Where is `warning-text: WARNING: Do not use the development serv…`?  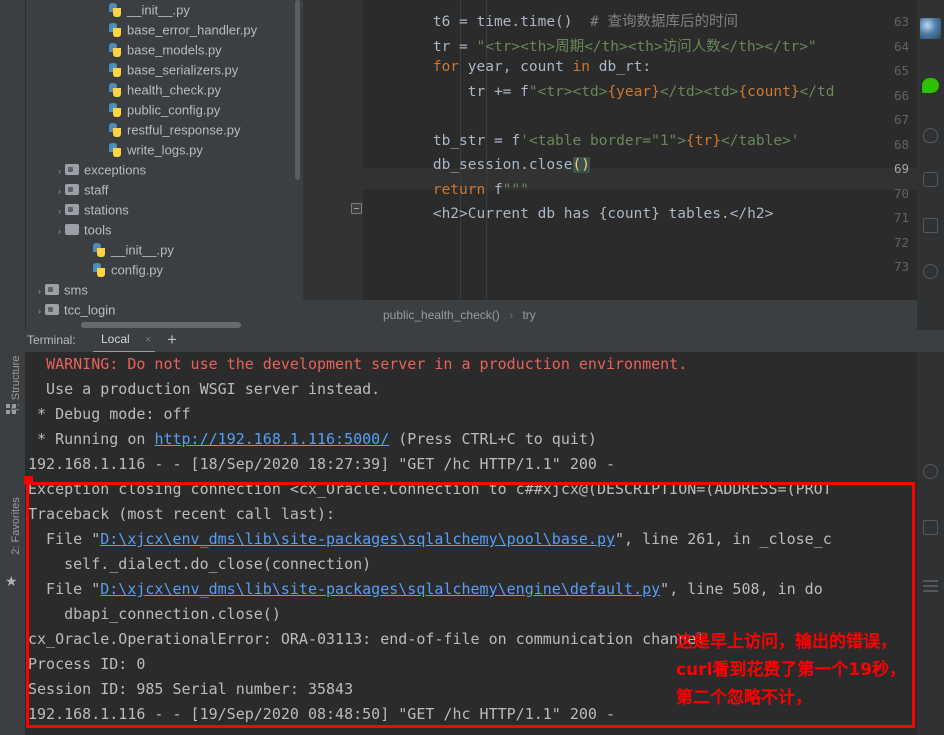 warning-text: WARNING: Do not use the development serv… is located at coordinates (367, 364).